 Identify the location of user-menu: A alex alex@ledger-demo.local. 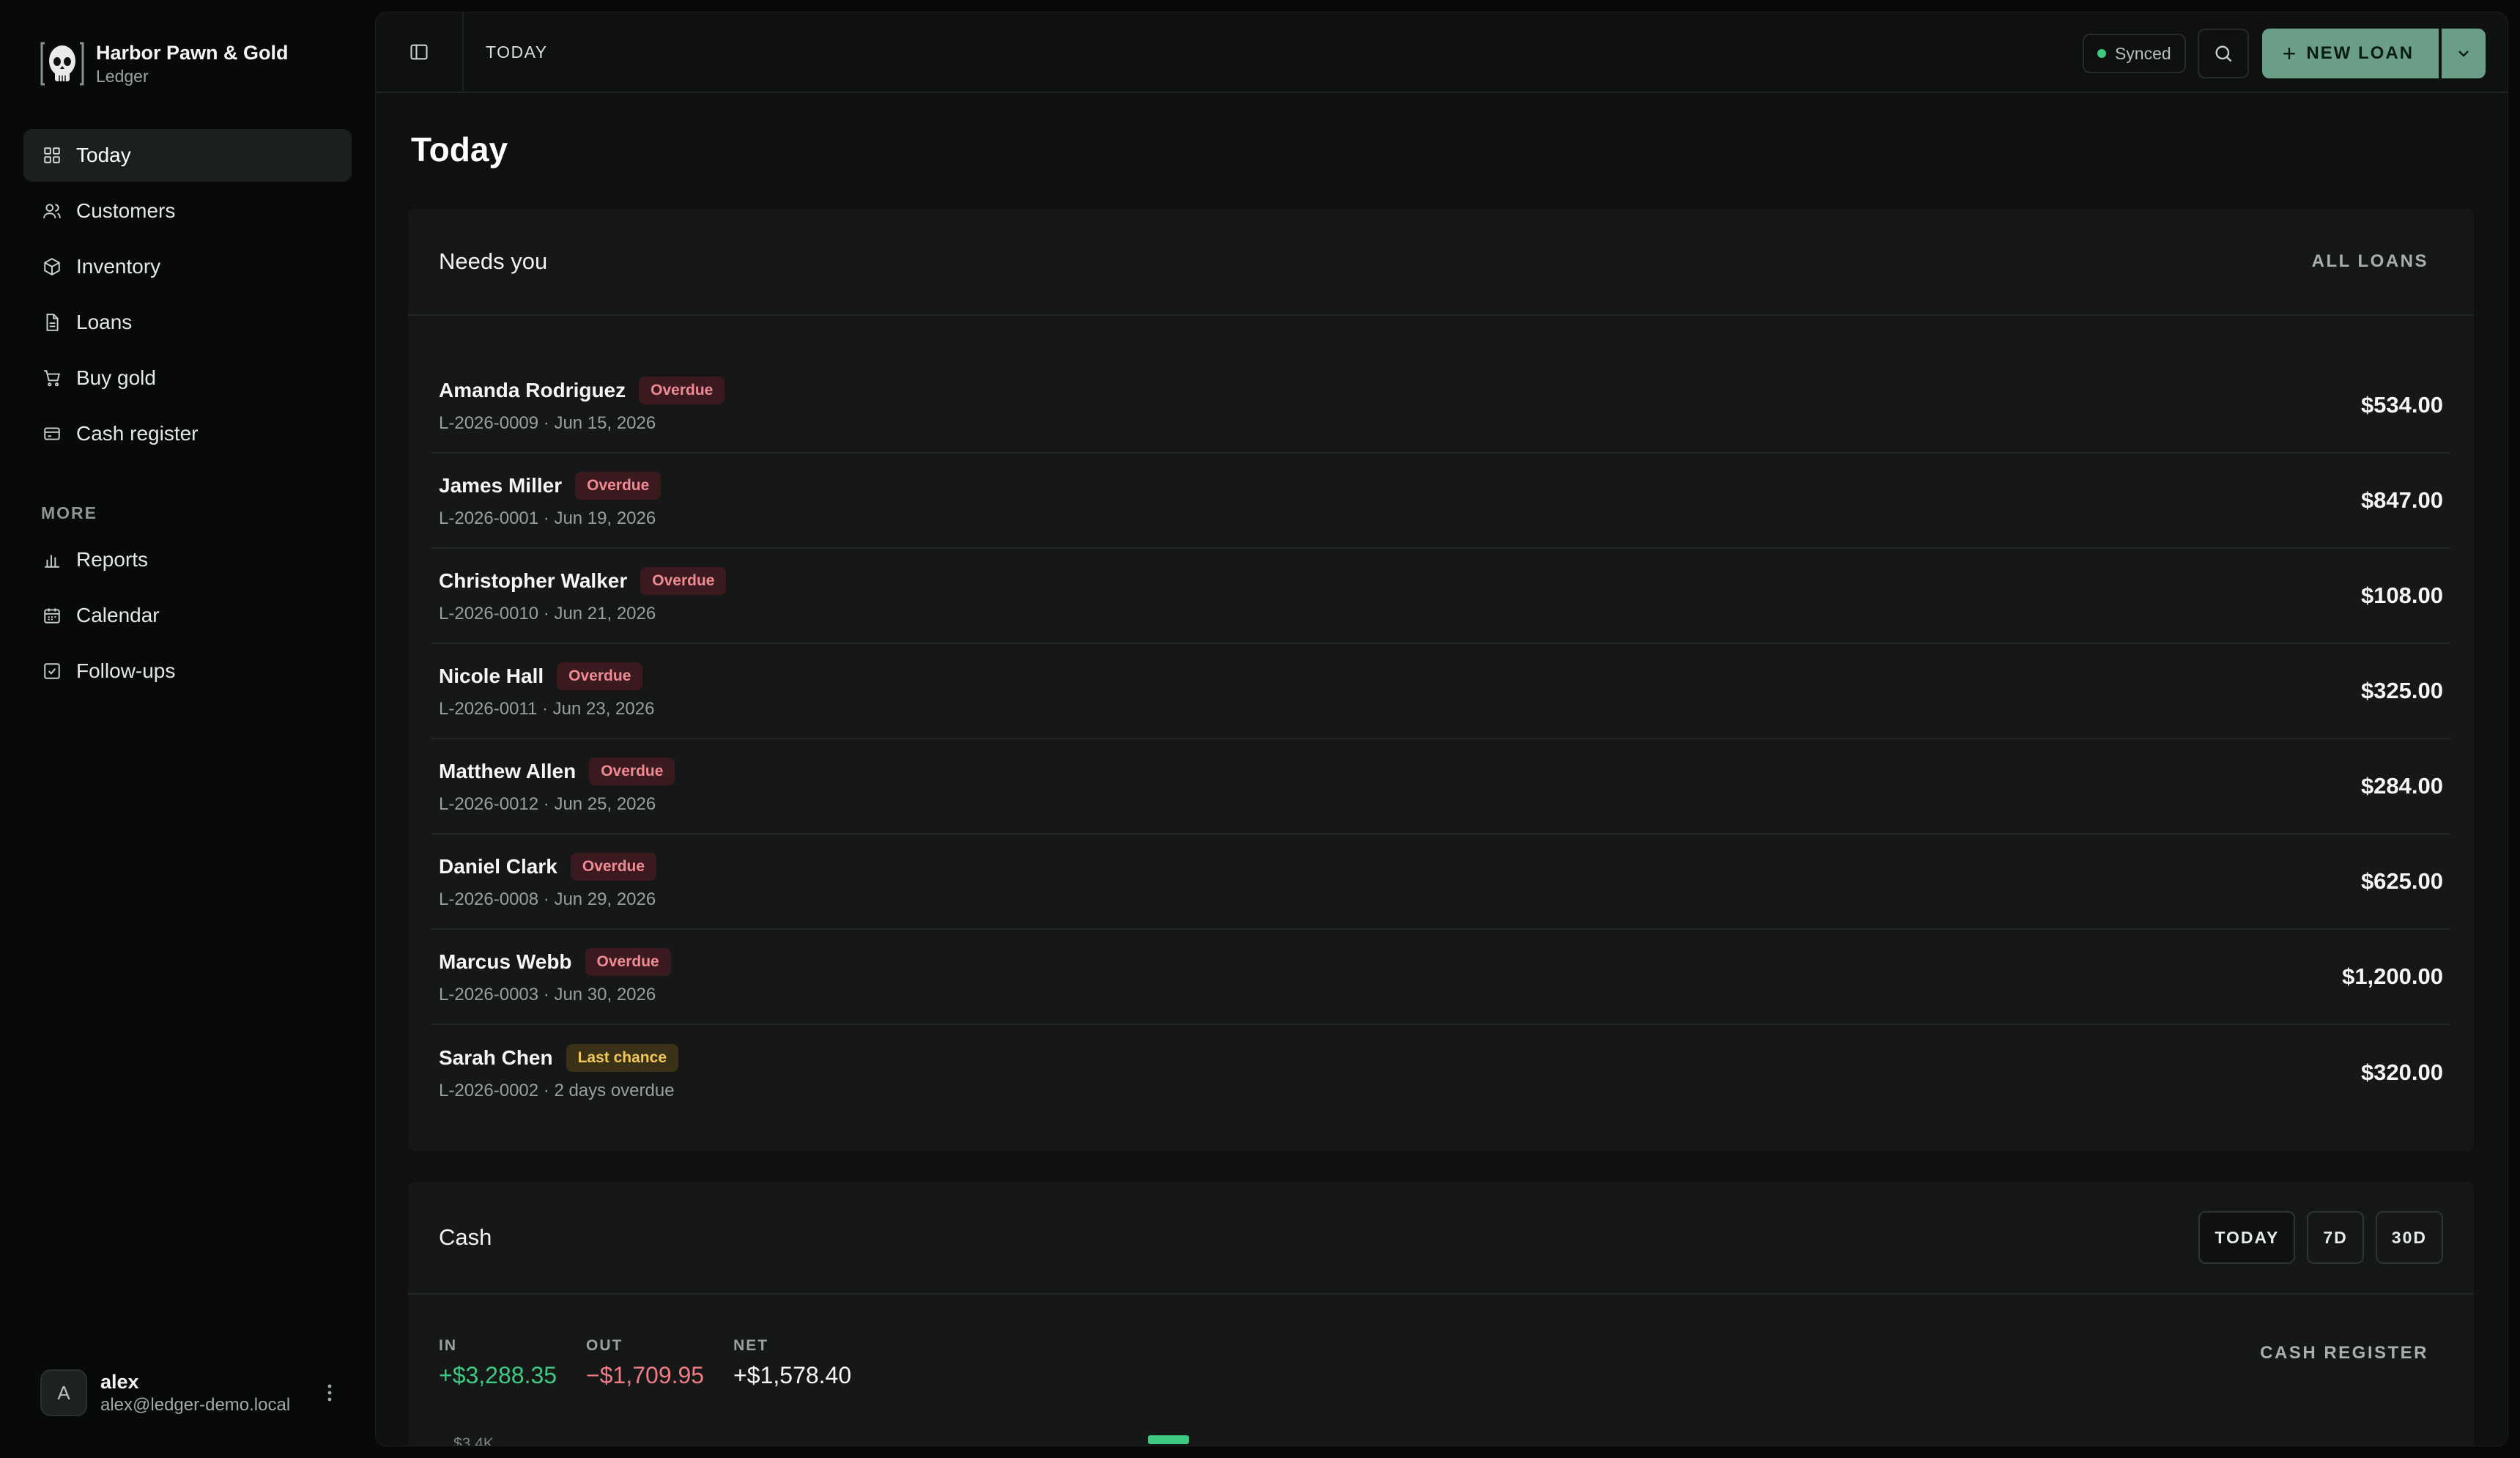
(190, 1393).